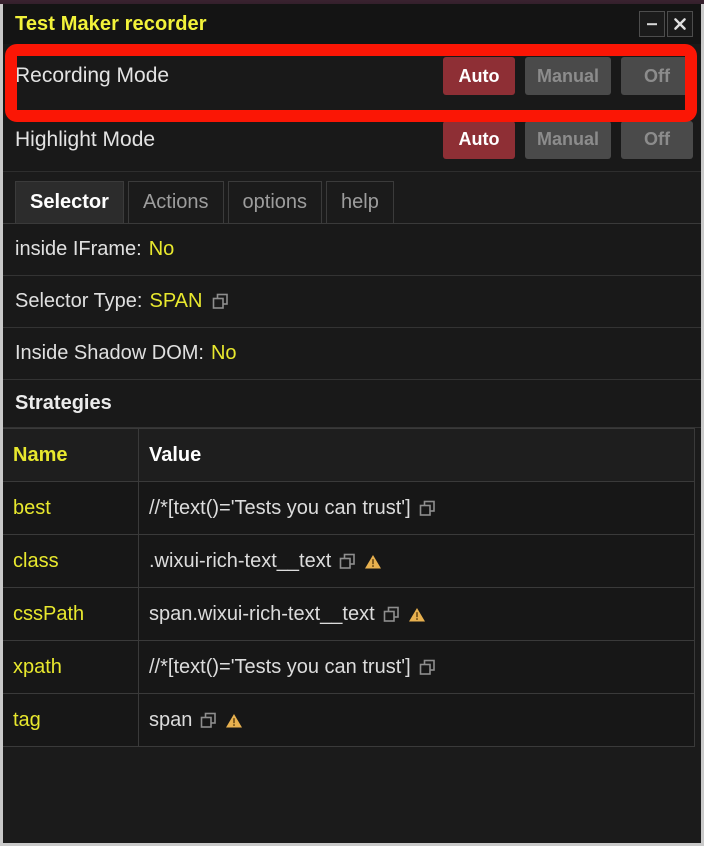 This screenshot has height=846, width=704. Describe the element at coordinates (109, 353) in the screenshot. I see `inside-shadow-dom-label: Inside Shadow DOM:` at that location.